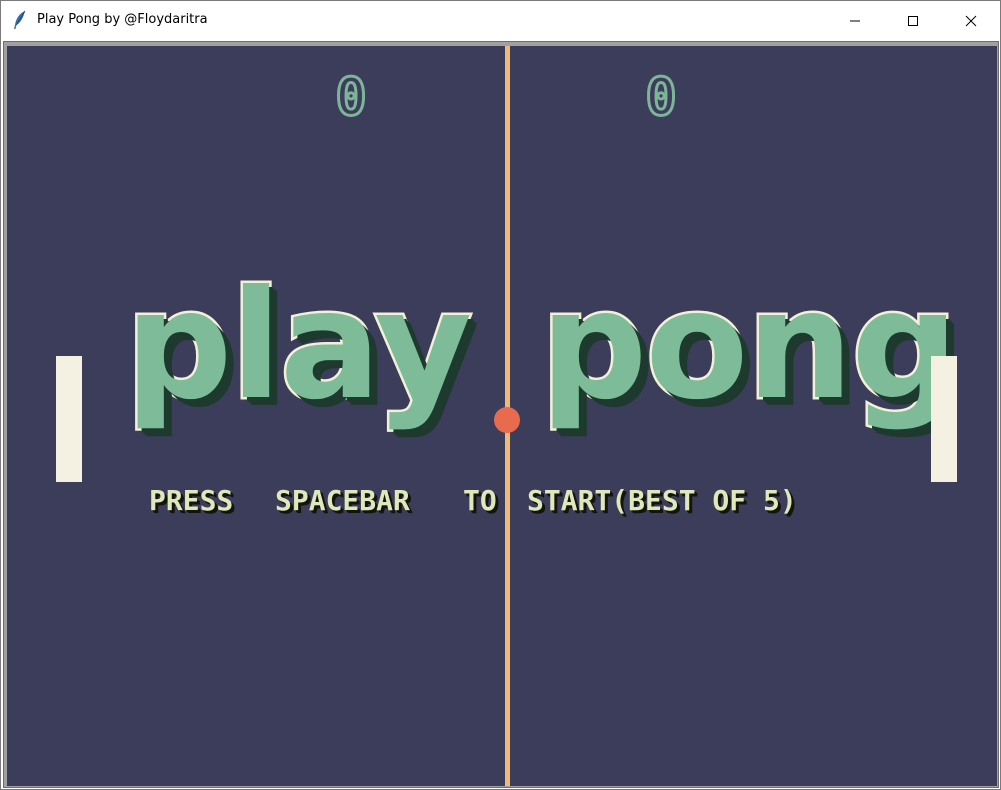 The image size is (1001, 790). Describe the element at coordinates (20, 19) in the screenshot. I see `feather-icon` at that location.